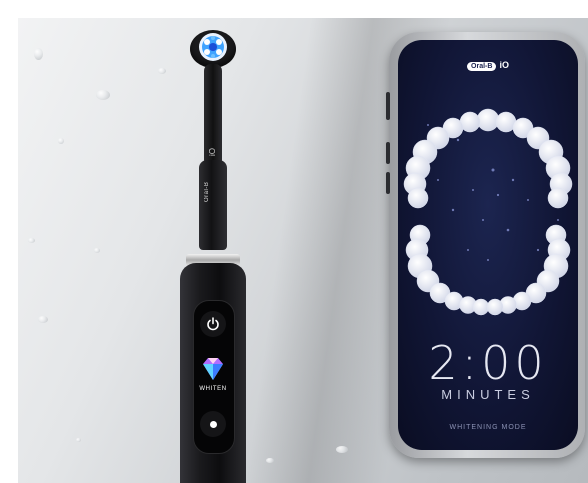  I want to click on power-icon, so click(213, 324).